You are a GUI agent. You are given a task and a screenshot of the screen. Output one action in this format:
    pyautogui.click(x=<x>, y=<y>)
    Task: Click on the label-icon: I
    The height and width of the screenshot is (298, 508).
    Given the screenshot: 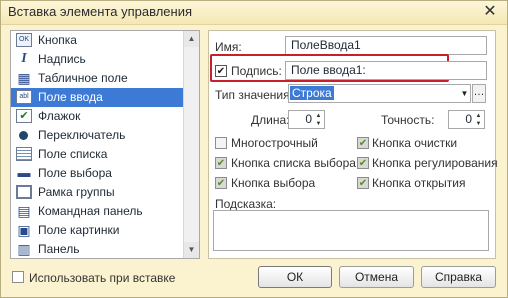 What is the action you would take?
    pyautogui.click(x=24, y=58)
    